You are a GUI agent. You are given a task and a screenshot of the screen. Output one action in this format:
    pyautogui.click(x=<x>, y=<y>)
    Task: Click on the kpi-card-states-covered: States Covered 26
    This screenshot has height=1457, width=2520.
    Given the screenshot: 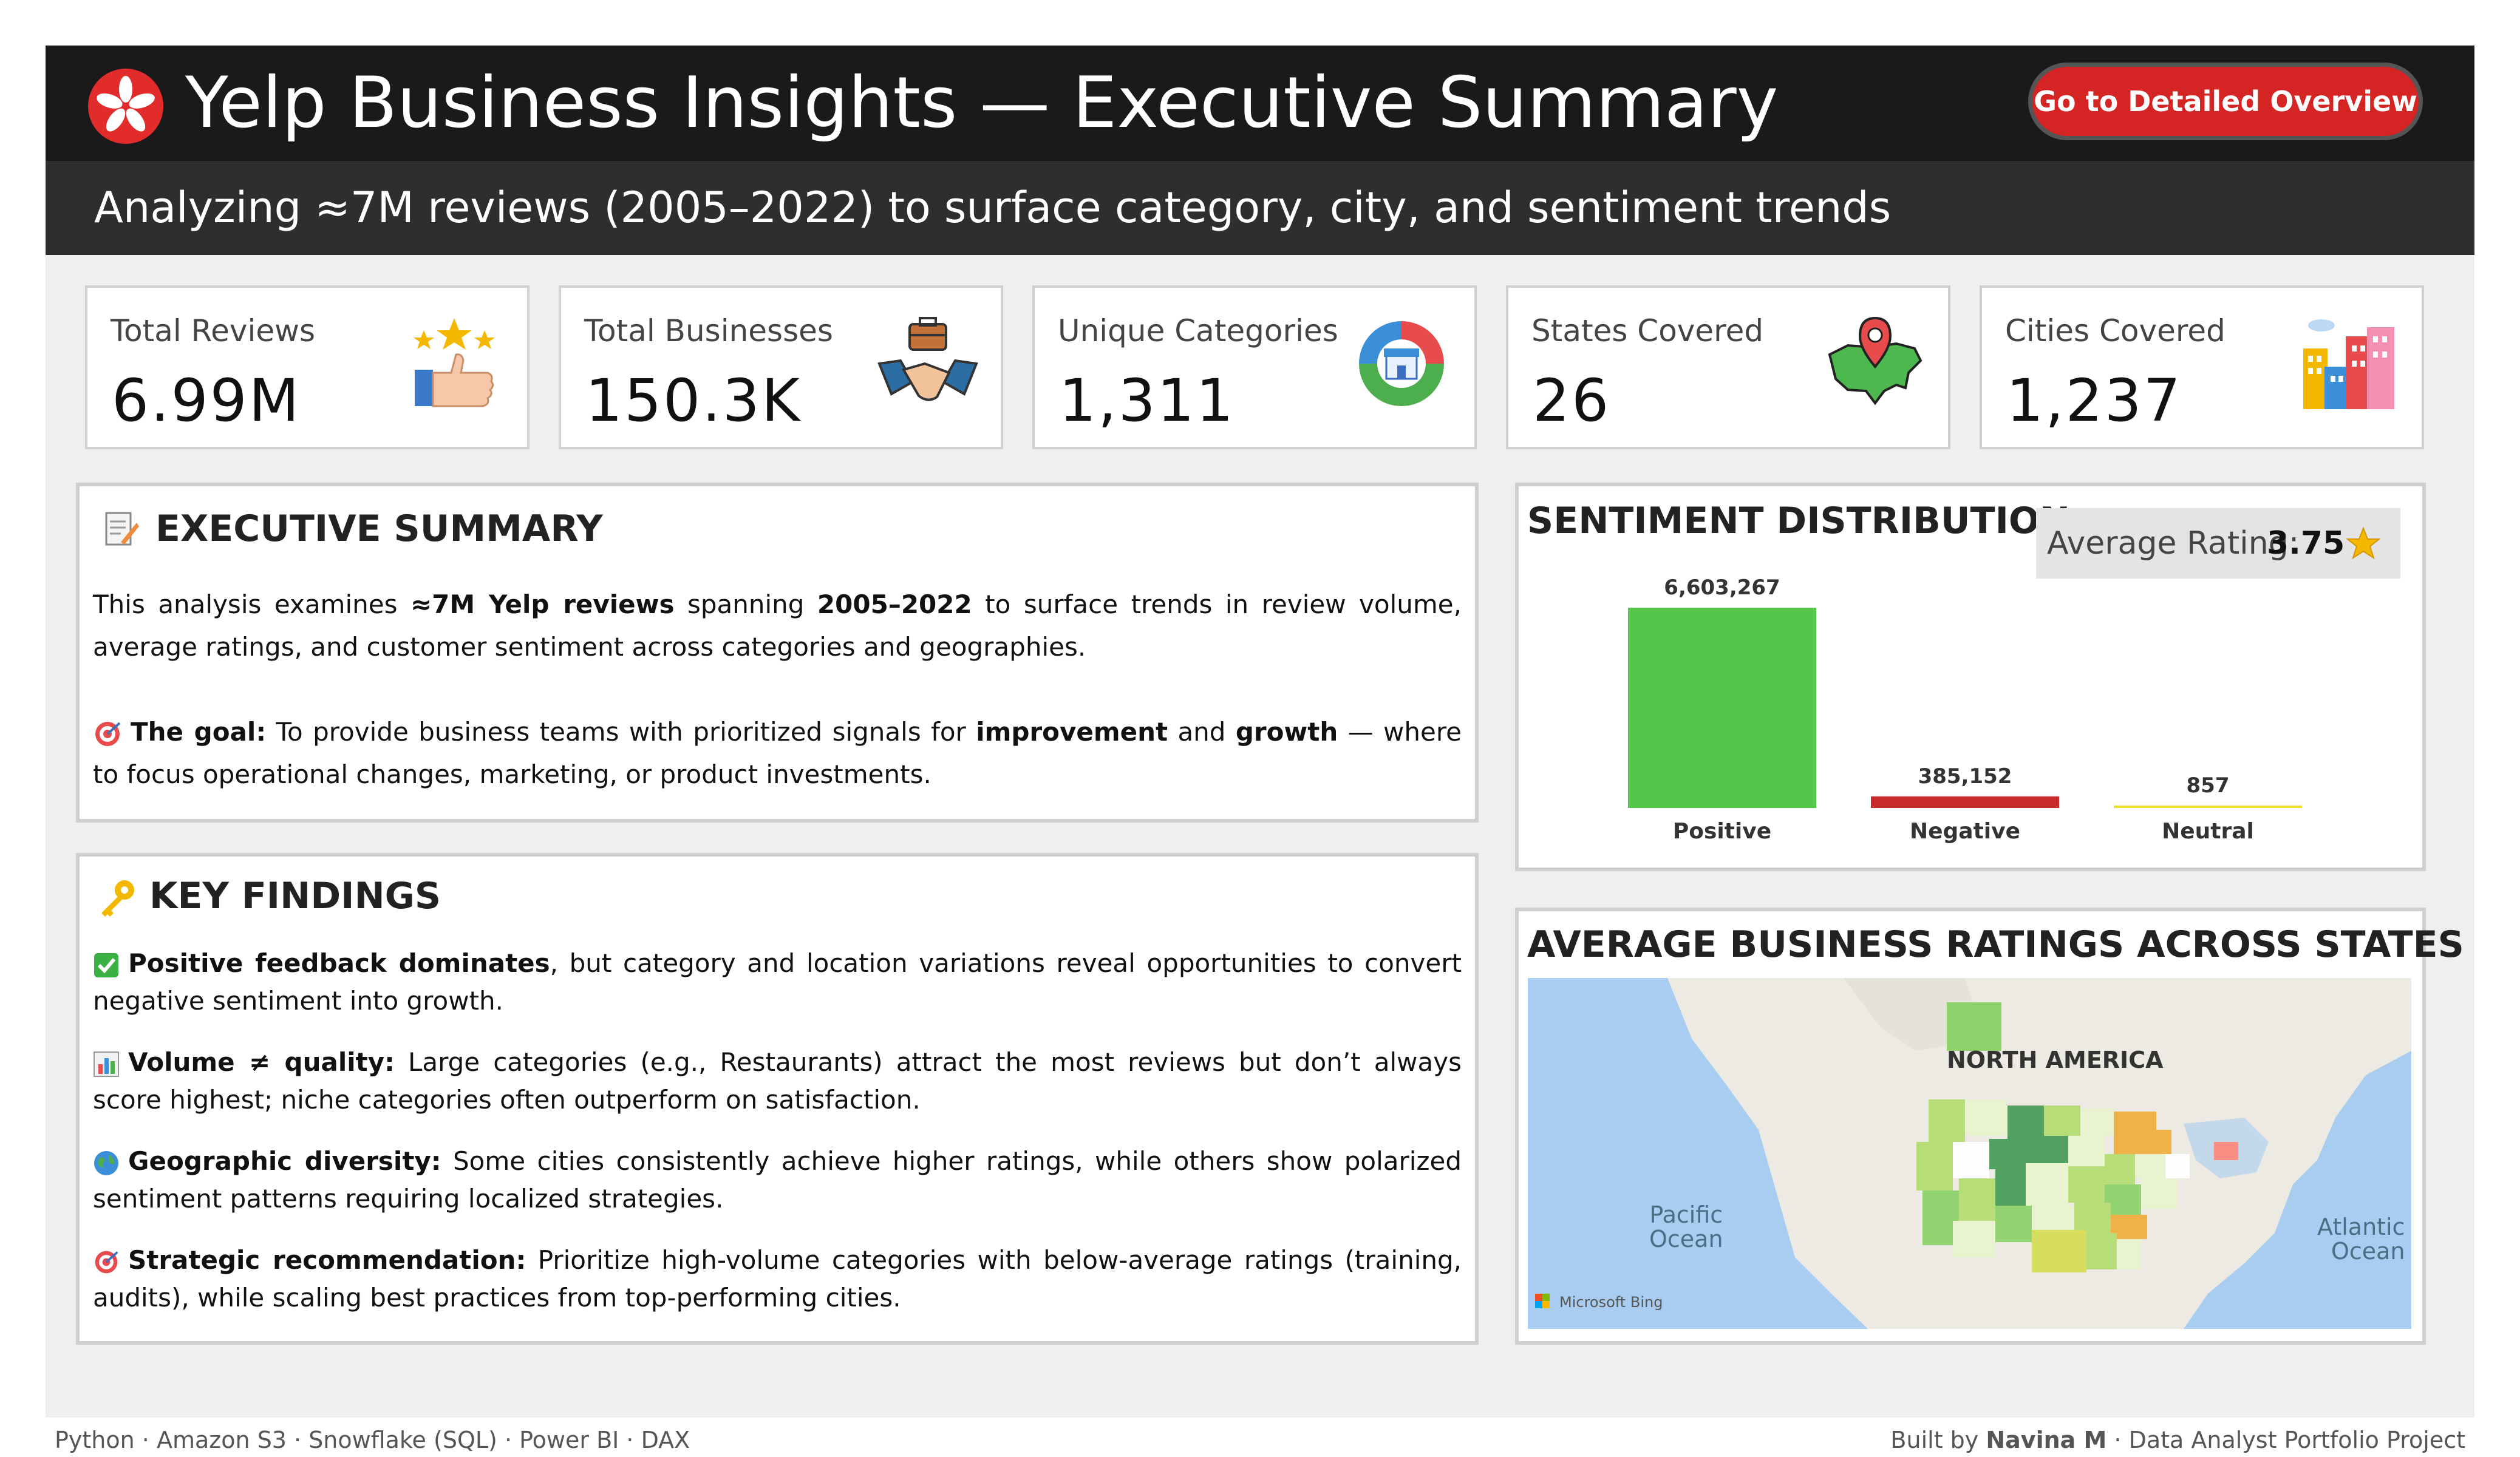 What is the action you would take?
    pyautogui.click(x=1728, y=367)
    